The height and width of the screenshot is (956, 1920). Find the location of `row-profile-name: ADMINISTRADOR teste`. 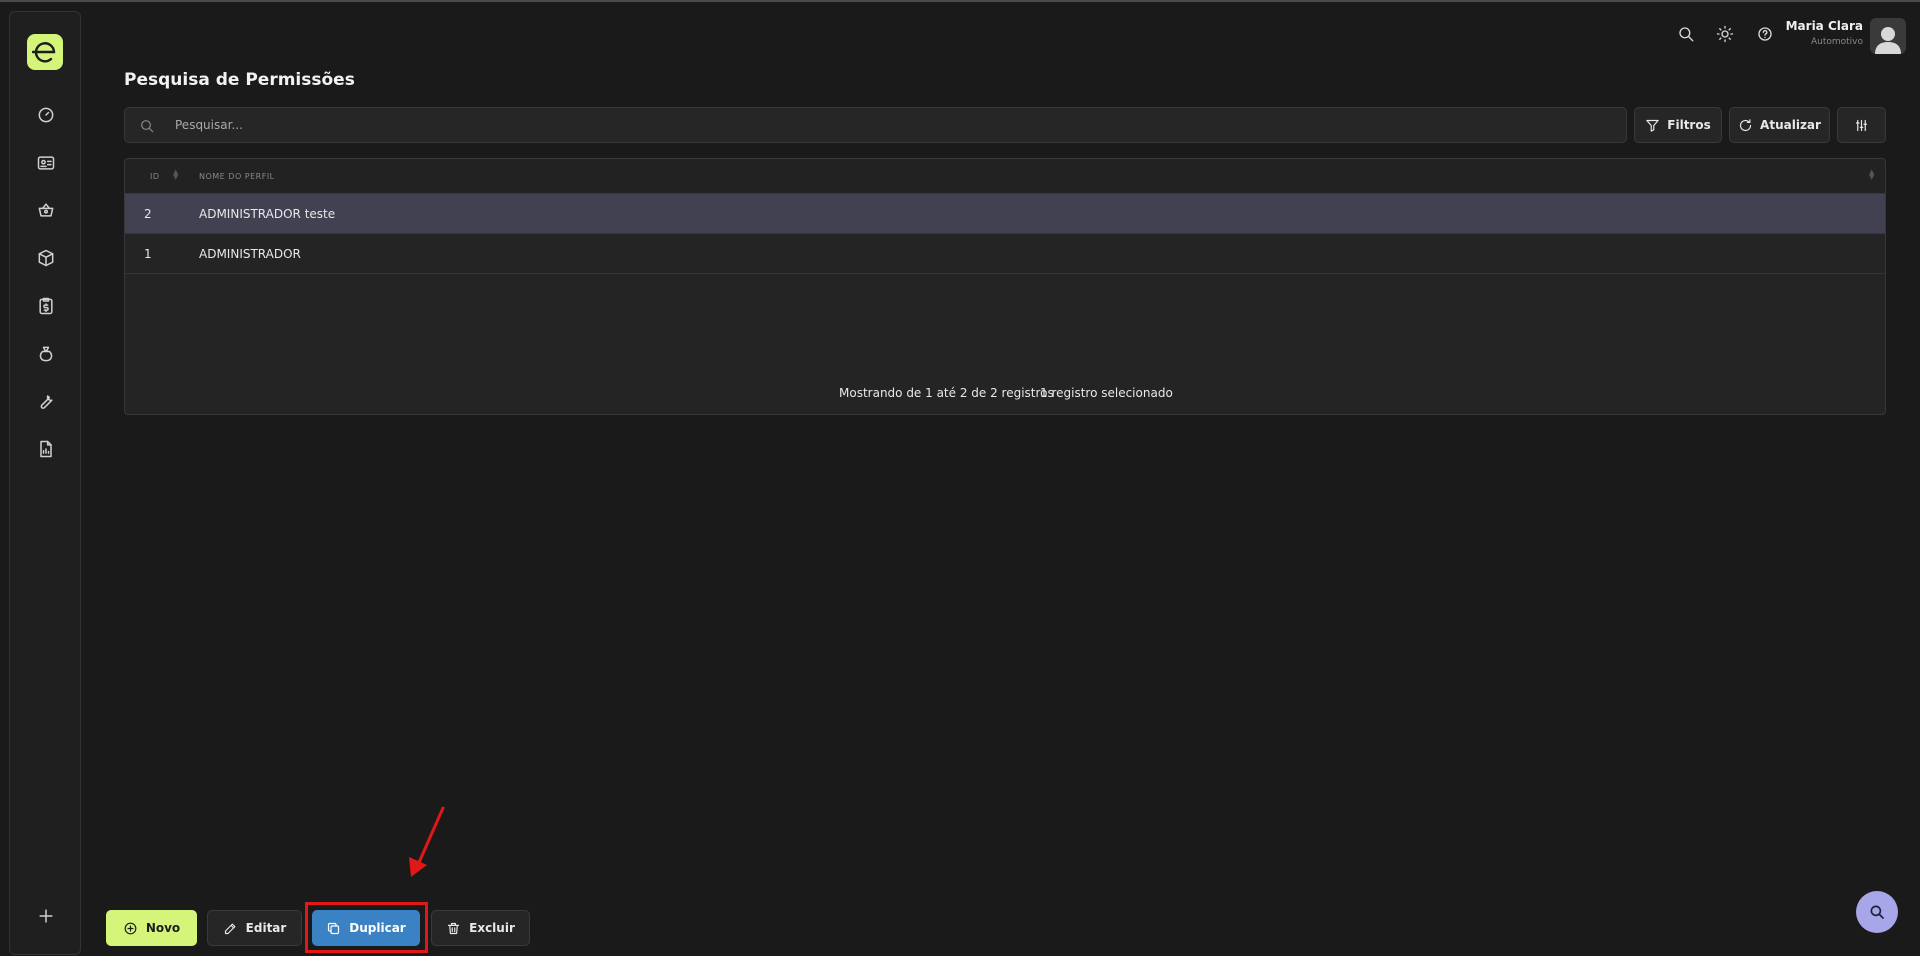

row-profile-name: ADMINISTRADOR teste is located at coordinates (267, 214).